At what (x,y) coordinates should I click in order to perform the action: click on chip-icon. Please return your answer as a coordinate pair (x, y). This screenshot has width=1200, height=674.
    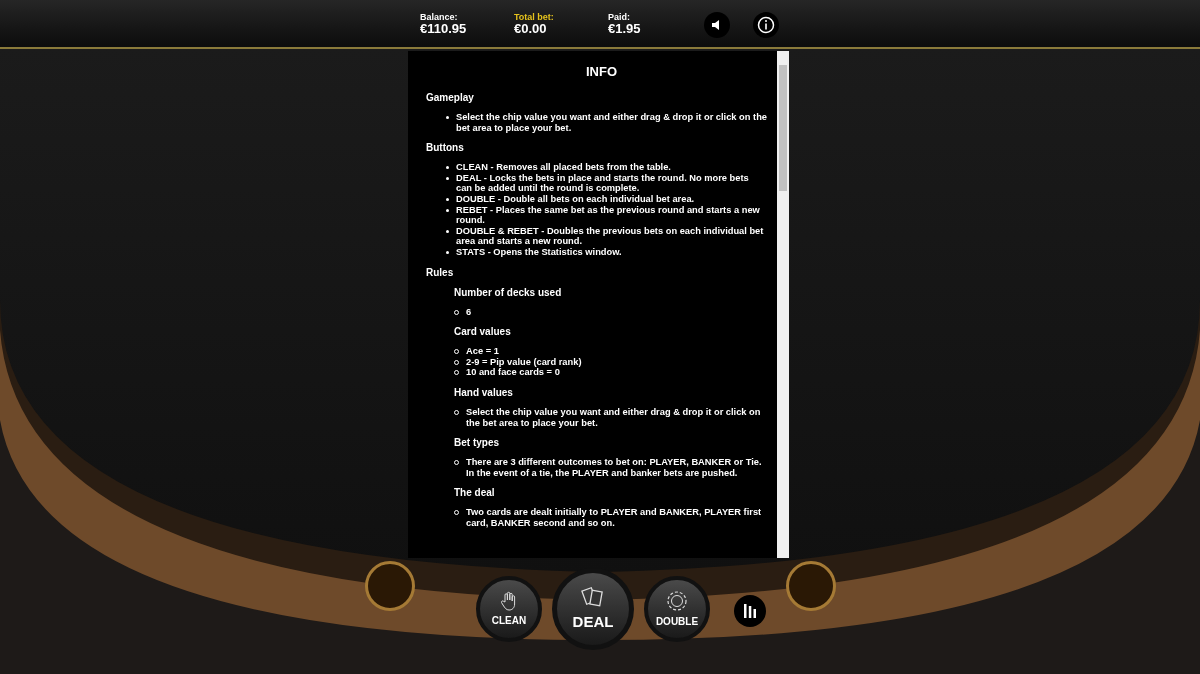
    Looking at the image, I should click on (677, 600).